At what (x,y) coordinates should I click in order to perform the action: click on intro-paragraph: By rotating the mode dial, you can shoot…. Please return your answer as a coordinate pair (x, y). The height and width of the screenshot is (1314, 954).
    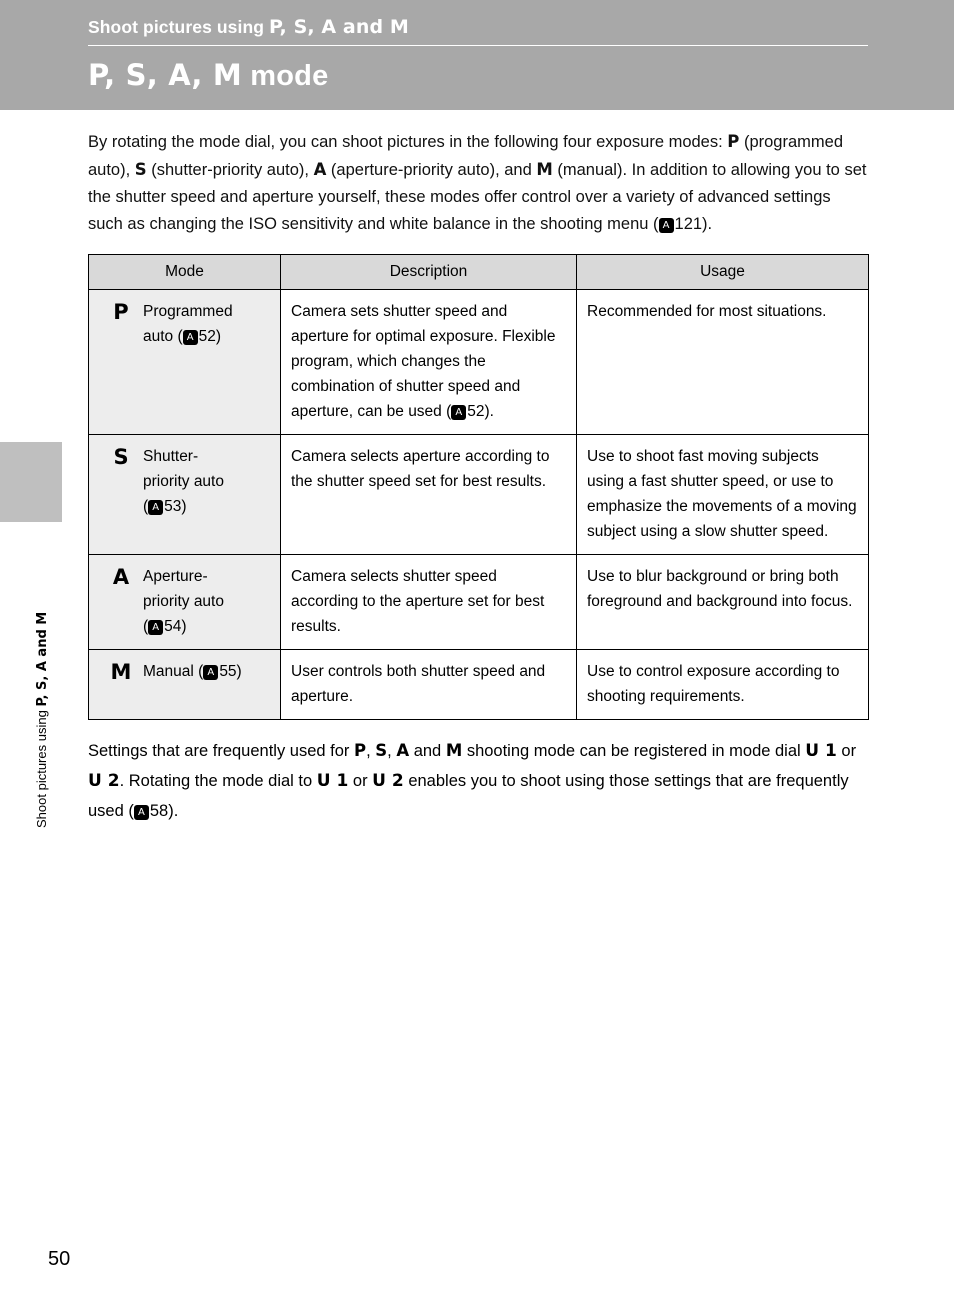
    Looking at the image, I should click on (478, 183).